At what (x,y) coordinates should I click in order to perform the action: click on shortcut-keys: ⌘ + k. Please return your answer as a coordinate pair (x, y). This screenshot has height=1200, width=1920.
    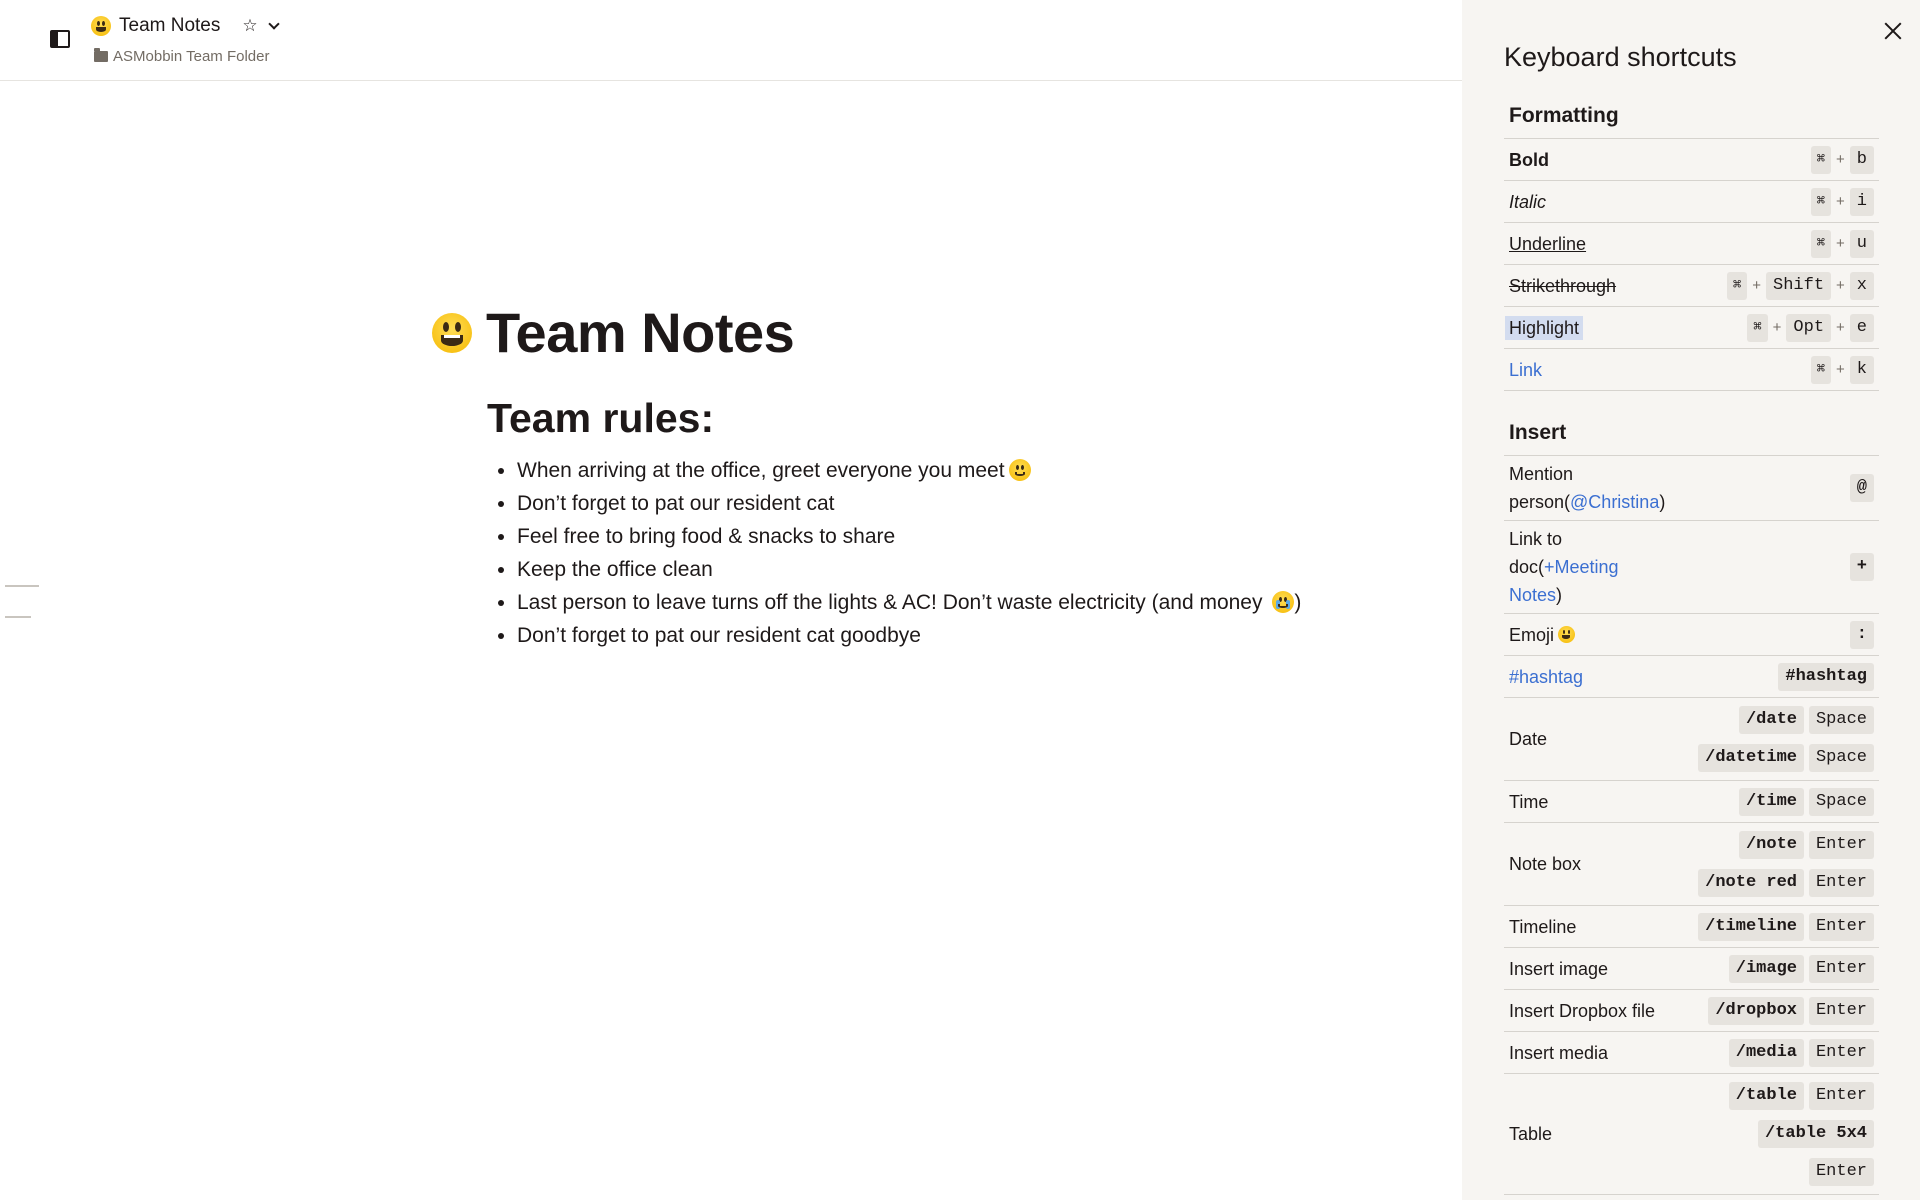
    Looking at the image, I should click on (1842, 369).